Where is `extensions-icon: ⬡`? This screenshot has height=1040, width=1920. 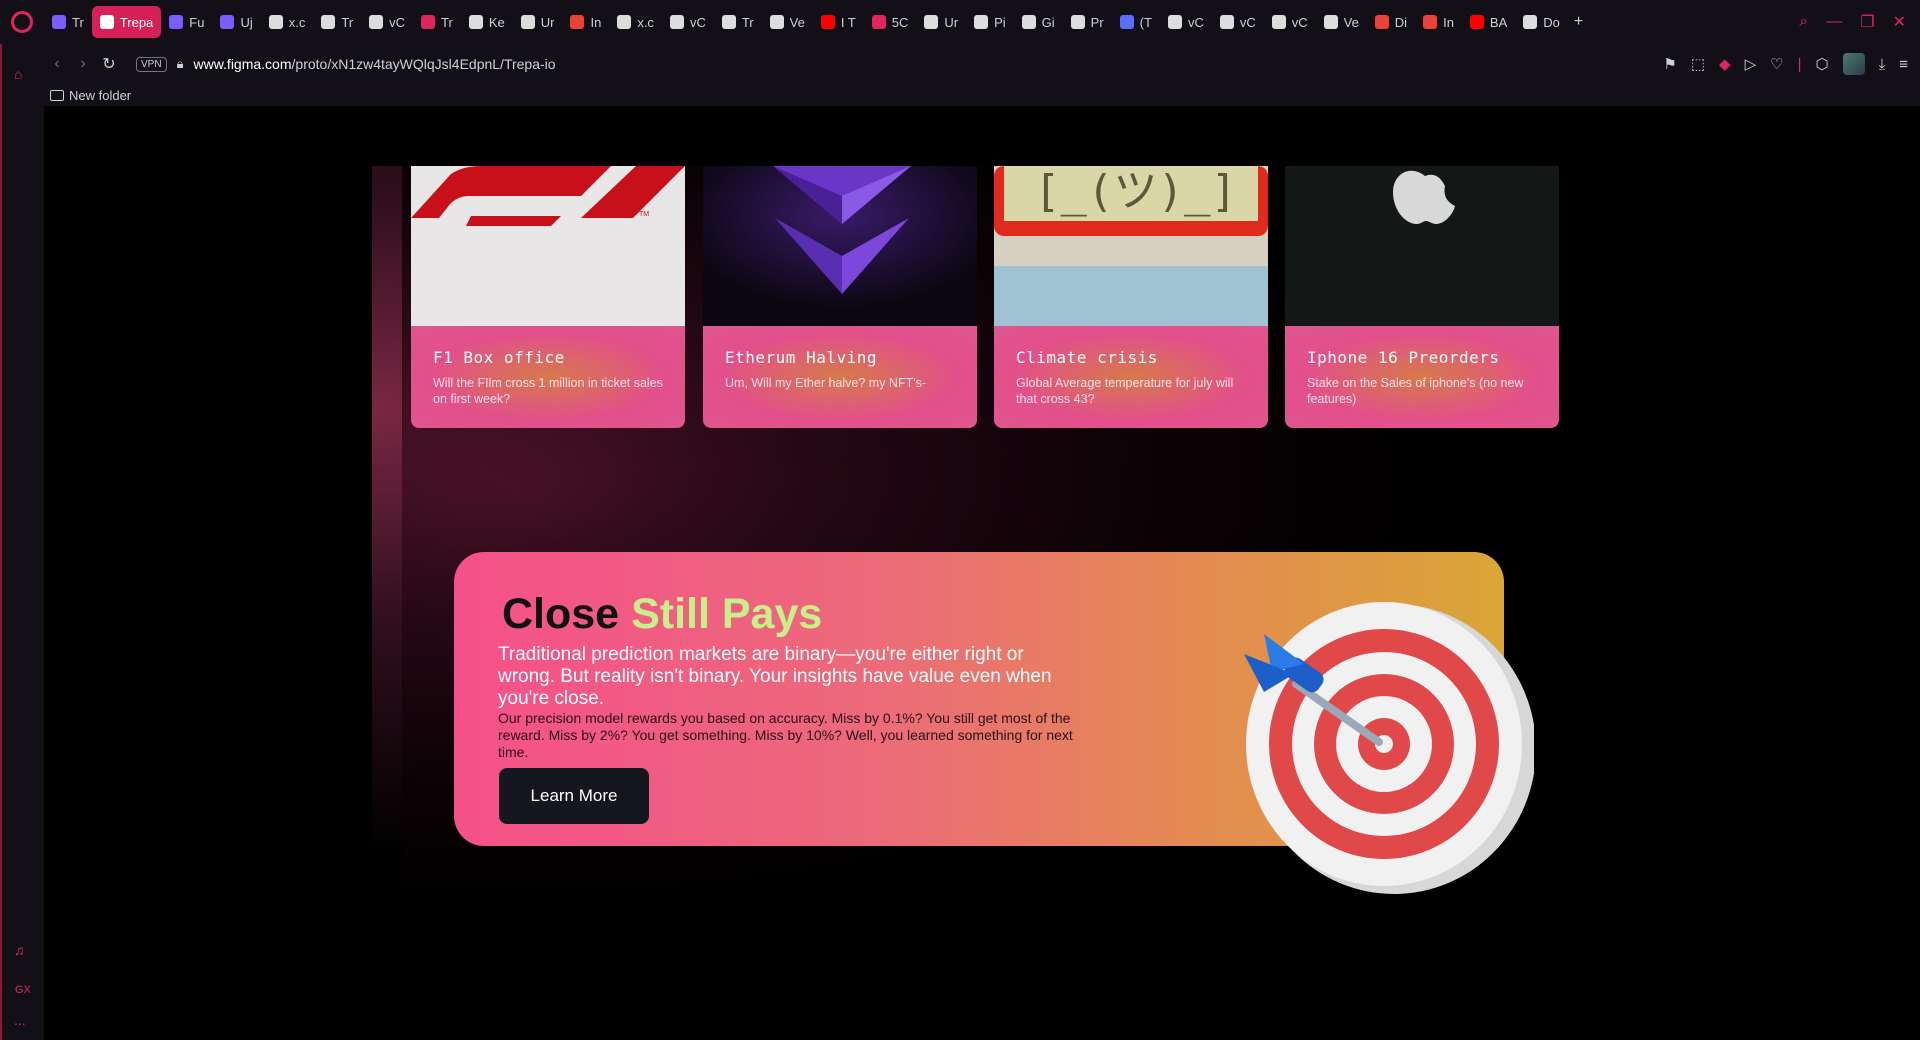
extensions-icon: ⬡ is located at coordinates (1821, 64).